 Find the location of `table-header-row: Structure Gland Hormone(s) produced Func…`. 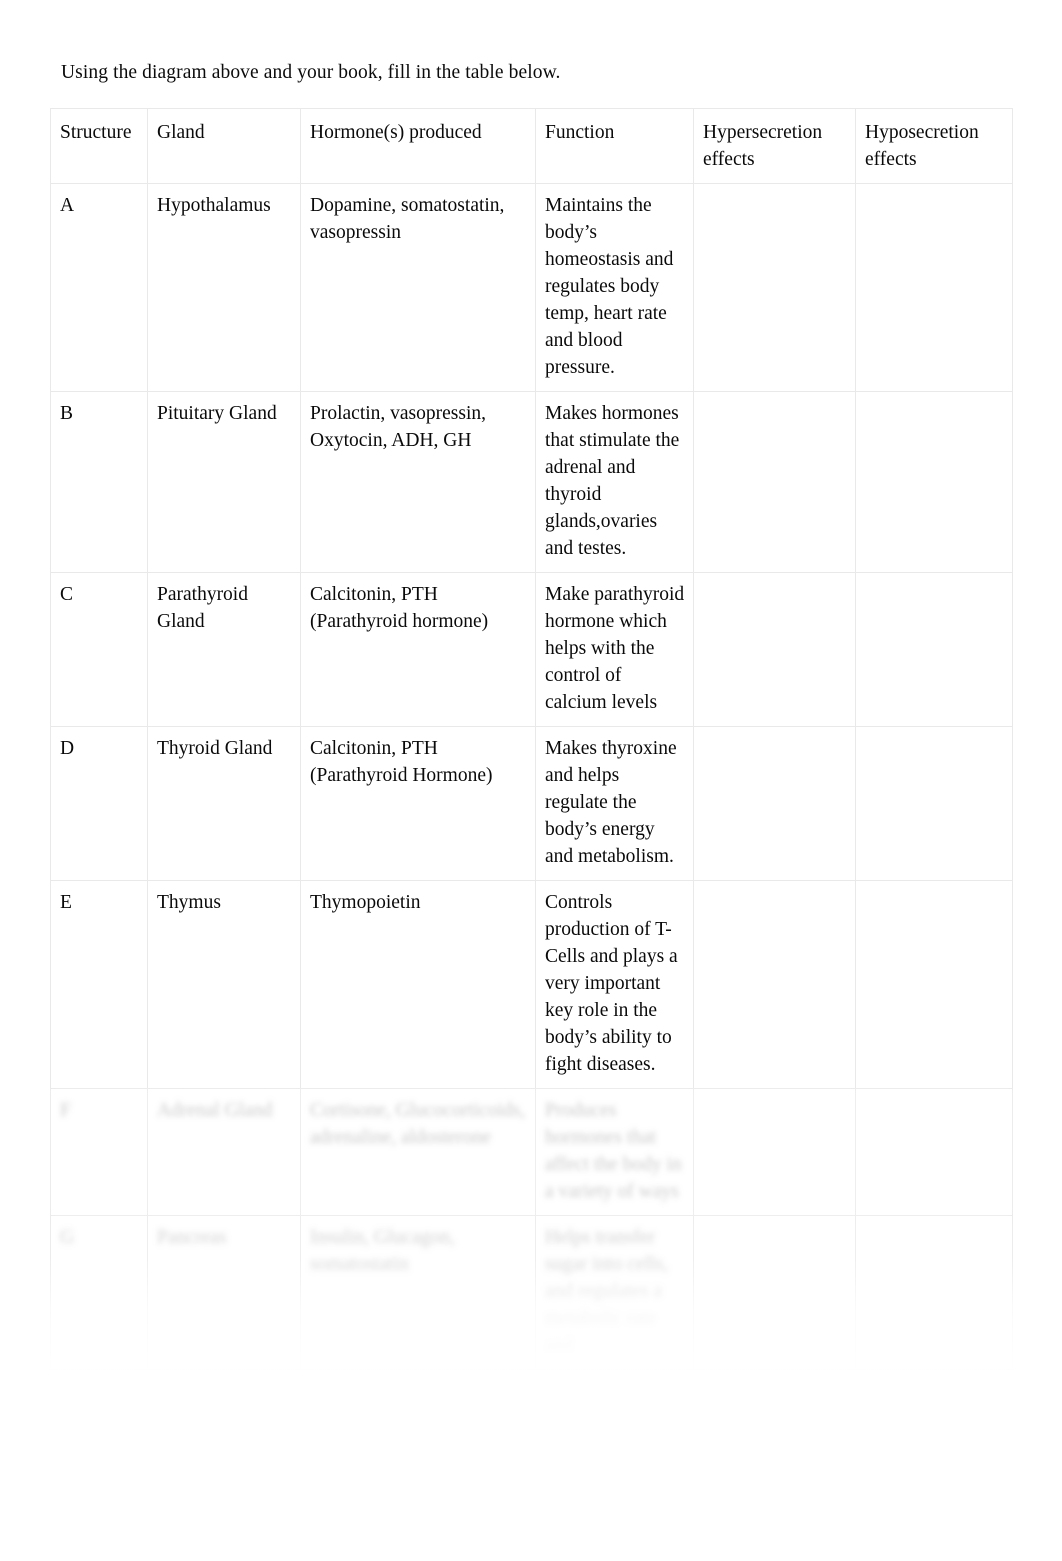

table-header-row: Structure Gland Hormone(s) produced Func… is located at coordinates (531, 146).